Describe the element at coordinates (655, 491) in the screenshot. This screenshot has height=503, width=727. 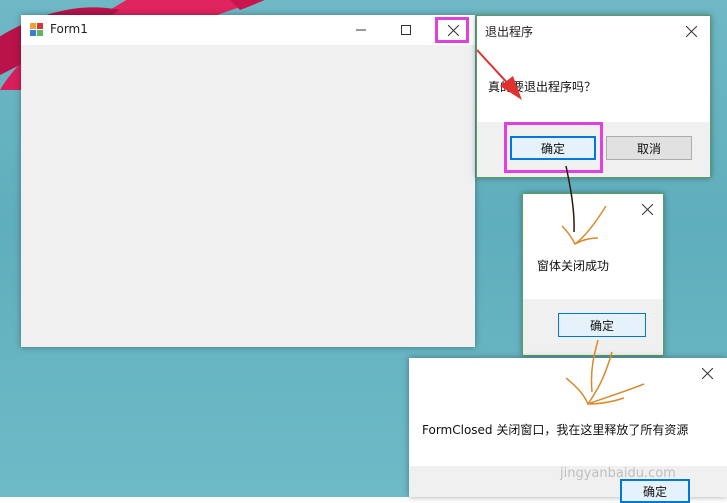
I see `formclosed-ok-button: 确定` at that location.